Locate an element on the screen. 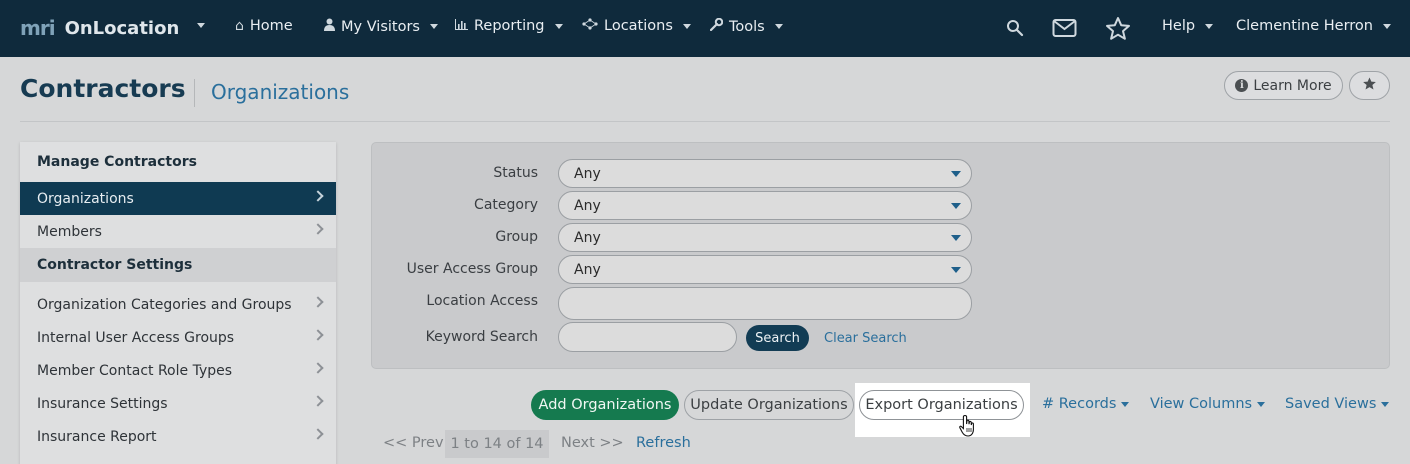  page-title: Contractors is located at coordinates (103, 88).